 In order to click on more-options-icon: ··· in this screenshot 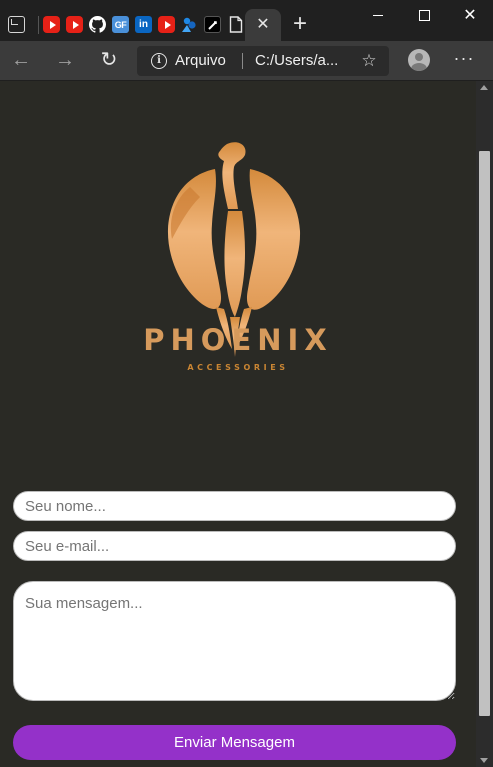, I will do `click(464, 61)`.